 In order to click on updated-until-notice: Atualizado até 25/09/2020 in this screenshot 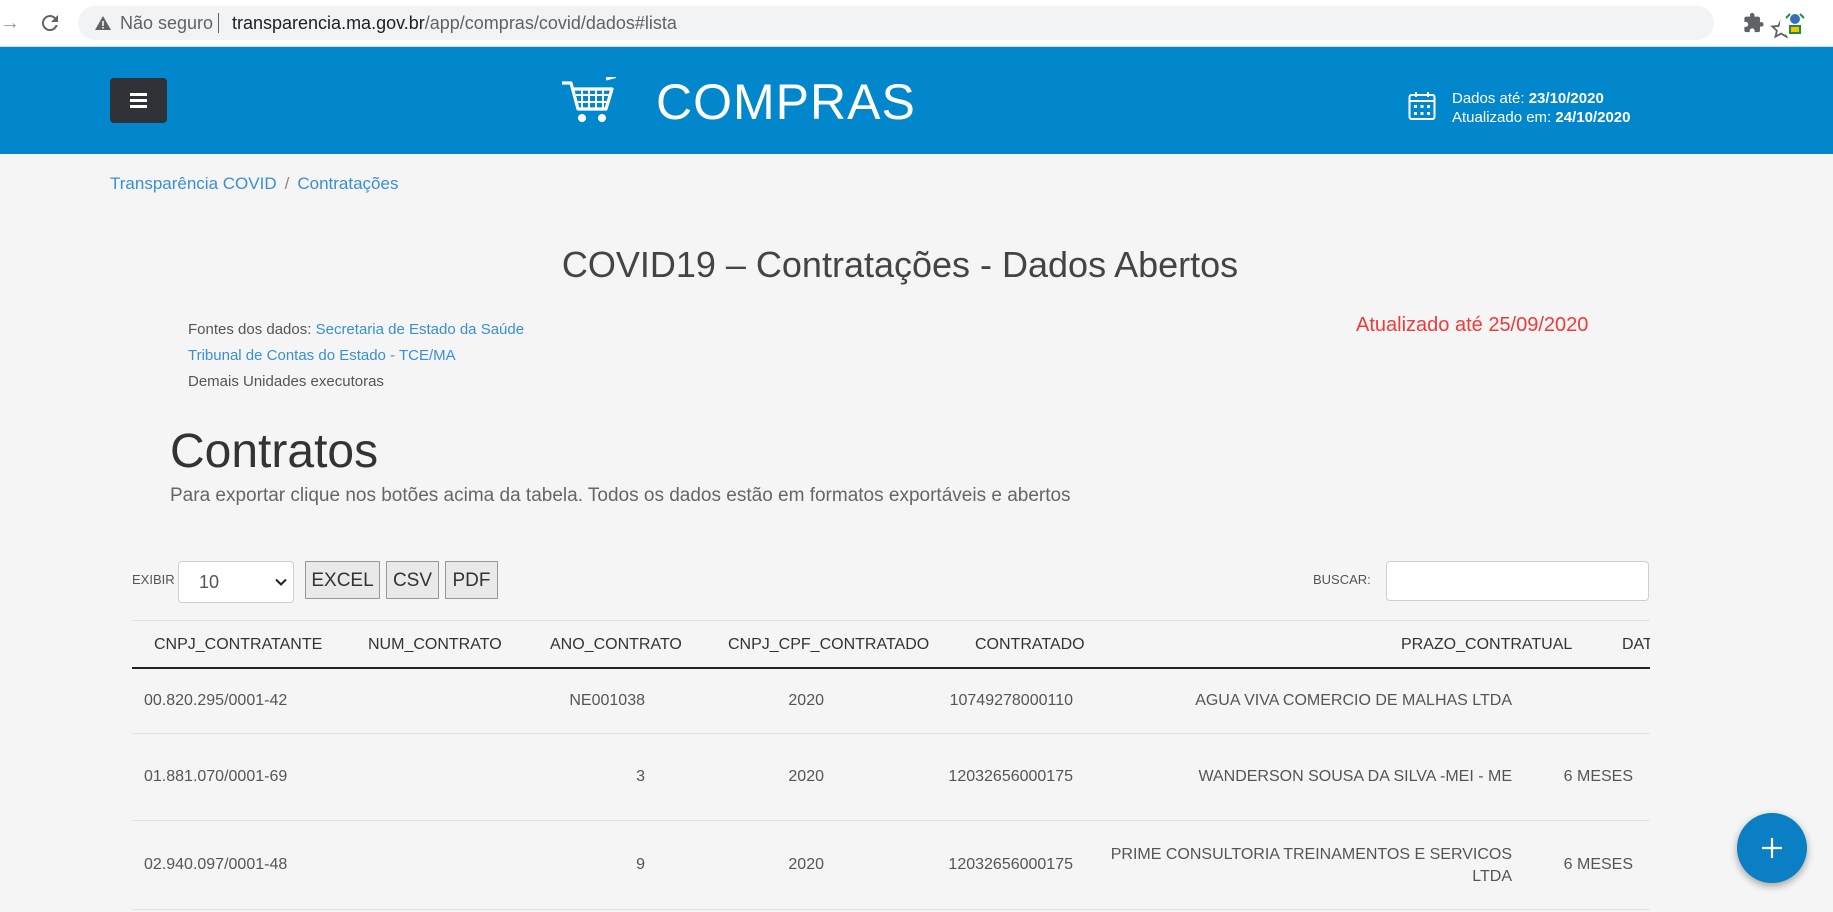, I will do `click(1472, 325)`.